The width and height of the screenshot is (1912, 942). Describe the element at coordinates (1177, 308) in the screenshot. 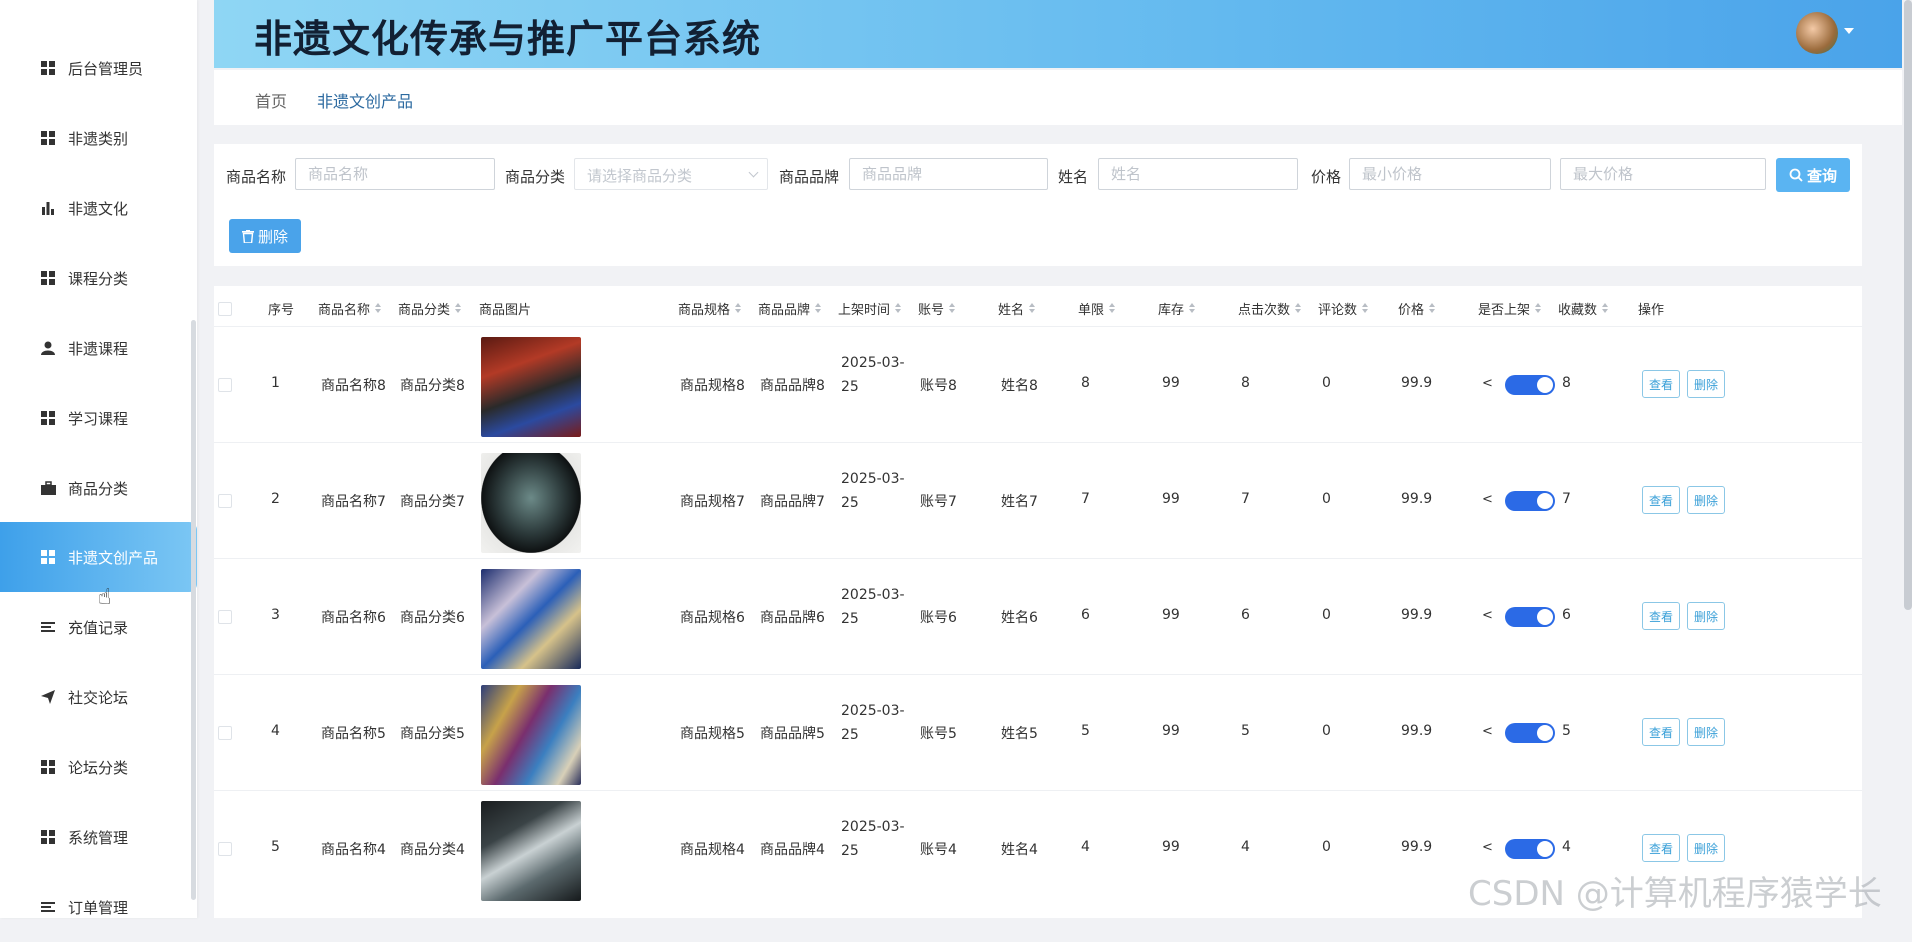

I see `header-stock: 库存` at that location.